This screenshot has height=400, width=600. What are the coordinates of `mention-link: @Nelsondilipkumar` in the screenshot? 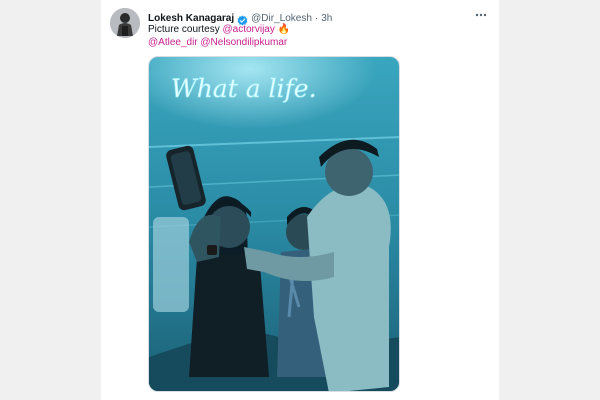 It's located at (243, 42).